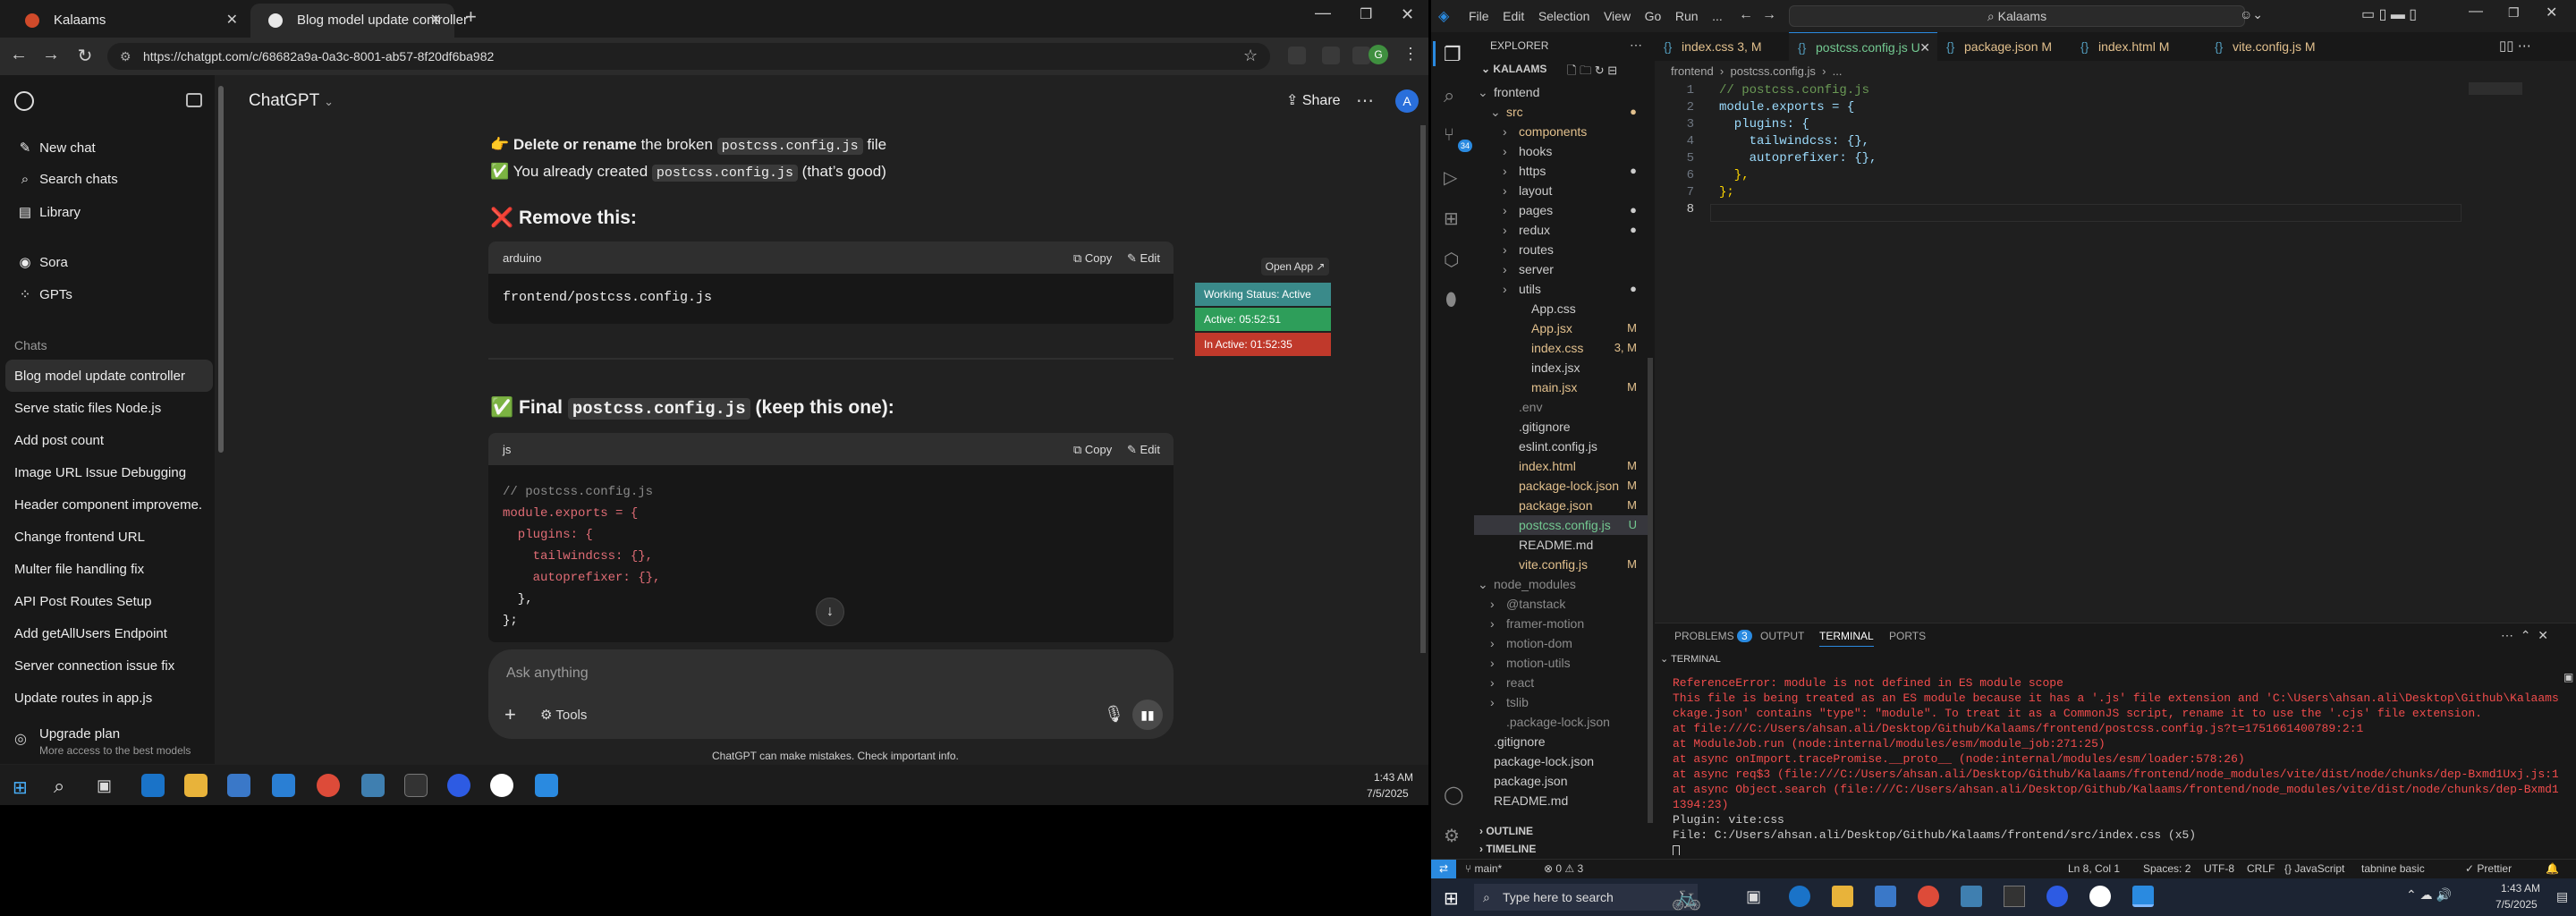 This screenshot has height=916, width=2576. What do you see at coordinates (2526, 635) in the screenshot?
I see `maximize-panel-icon: ⌃` at bounding box center [2526, 635].